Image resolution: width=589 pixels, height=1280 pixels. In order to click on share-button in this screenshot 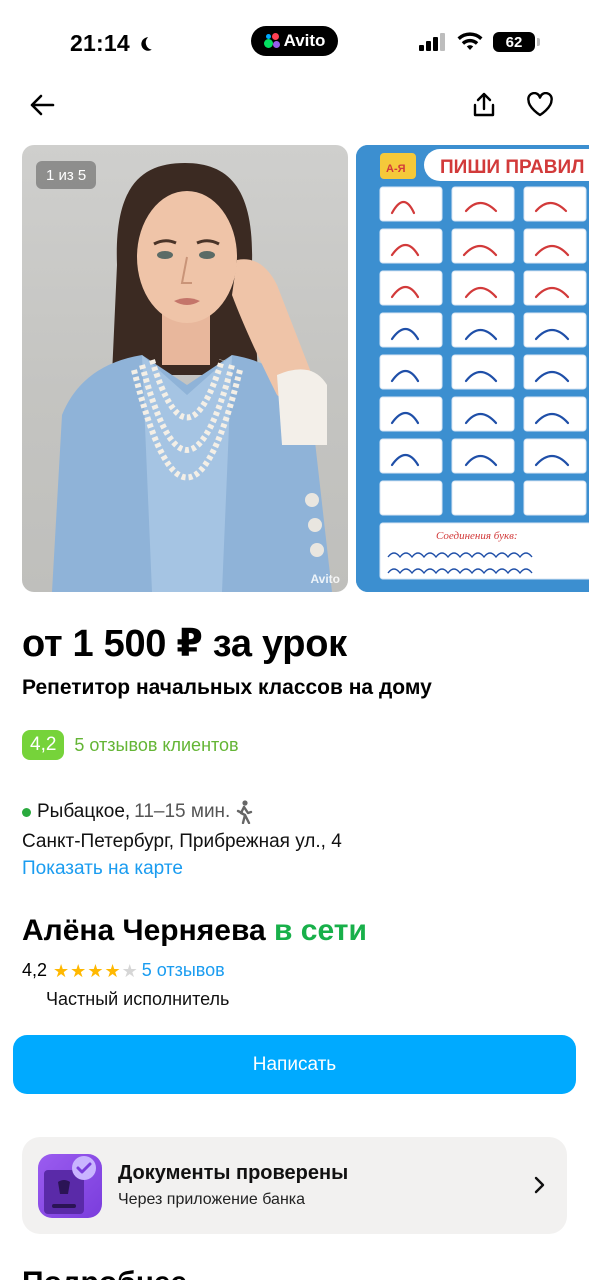, I will do `click(484, 105)`.